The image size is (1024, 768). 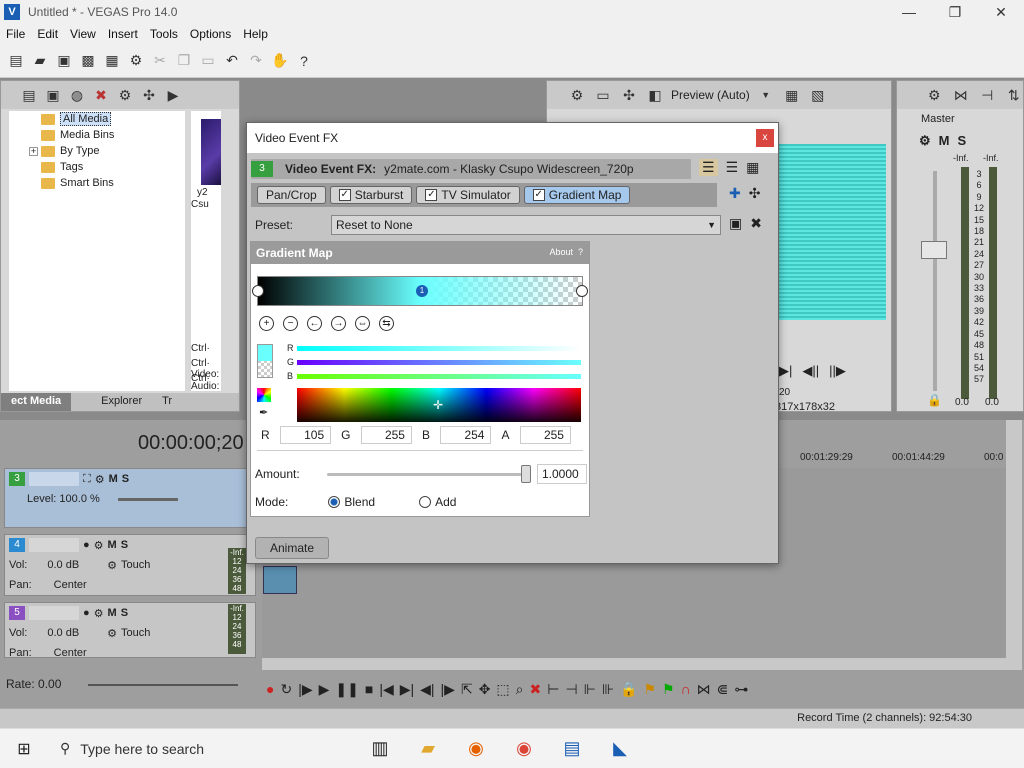 I want to click on start-button: ⊞, so click(x=24, y=748).